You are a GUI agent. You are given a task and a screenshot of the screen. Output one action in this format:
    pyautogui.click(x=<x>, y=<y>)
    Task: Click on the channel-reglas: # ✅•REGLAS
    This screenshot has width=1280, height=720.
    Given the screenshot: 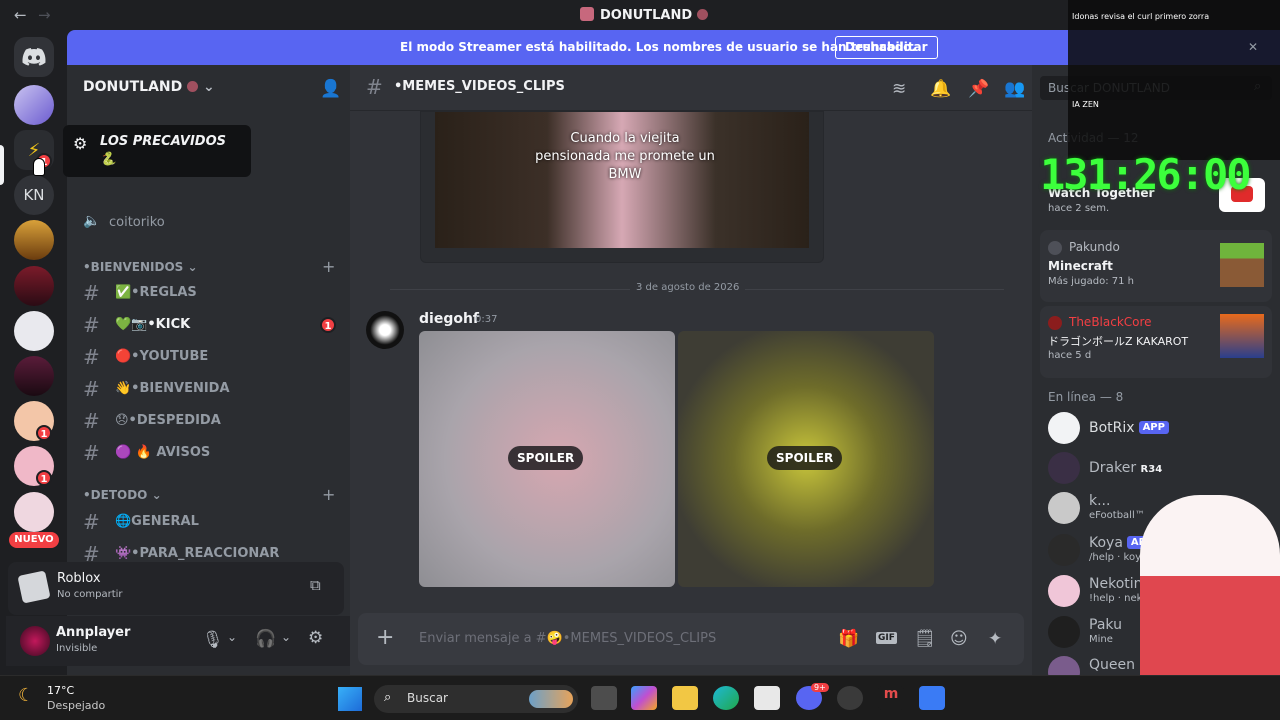 What is the action you would take?
    pyautogui.click(x=209, y=293)
    